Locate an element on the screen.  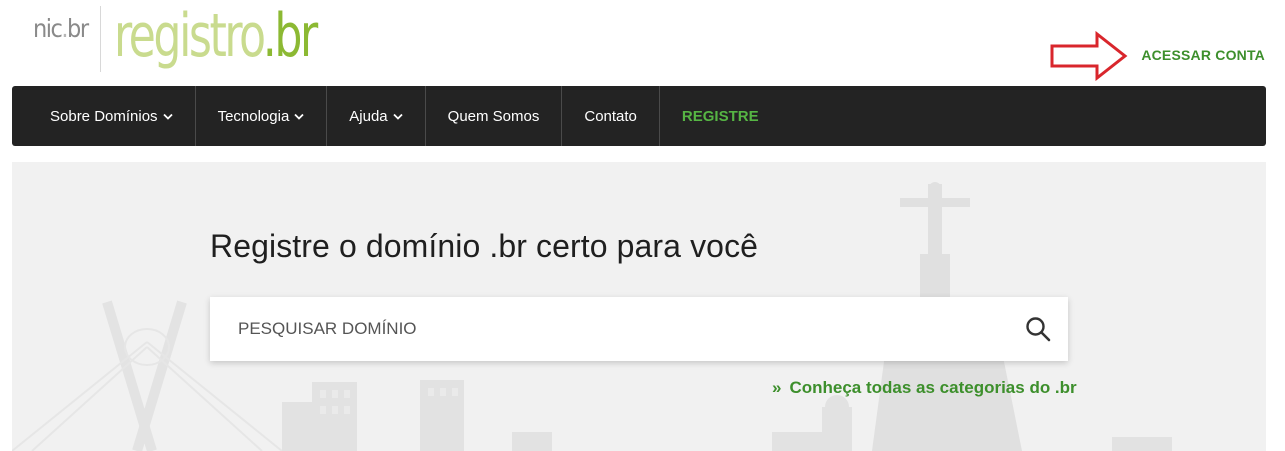
site-logo: nic.br registro.br is located at coordinates (196, 41).